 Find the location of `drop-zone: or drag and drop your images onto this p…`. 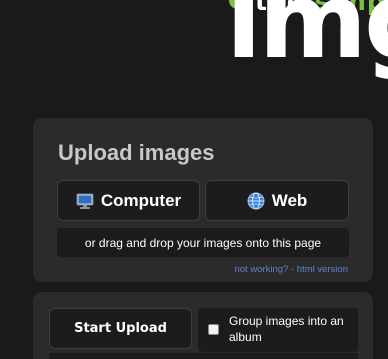

drop-zone: or drag and drop your images onto this p… is located at coordinates (203, 242).